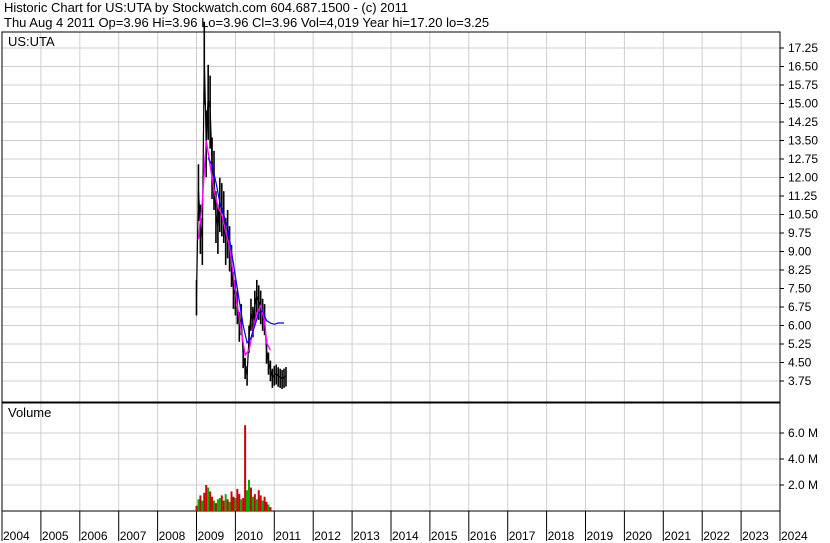  I want to click on short-moving-average-line, so click(234, 248).